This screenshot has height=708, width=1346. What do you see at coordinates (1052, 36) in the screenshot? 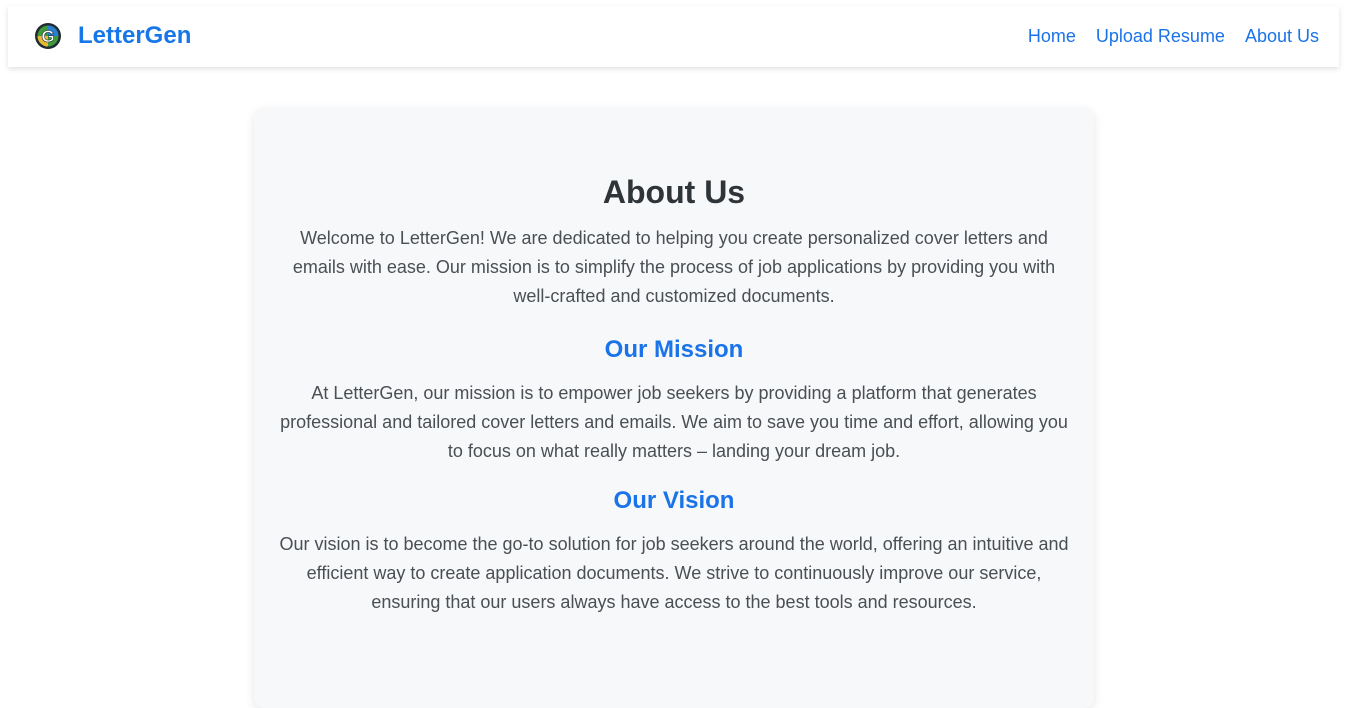
I see `nav-link-home: Home` at bounding box center [1052, 36].